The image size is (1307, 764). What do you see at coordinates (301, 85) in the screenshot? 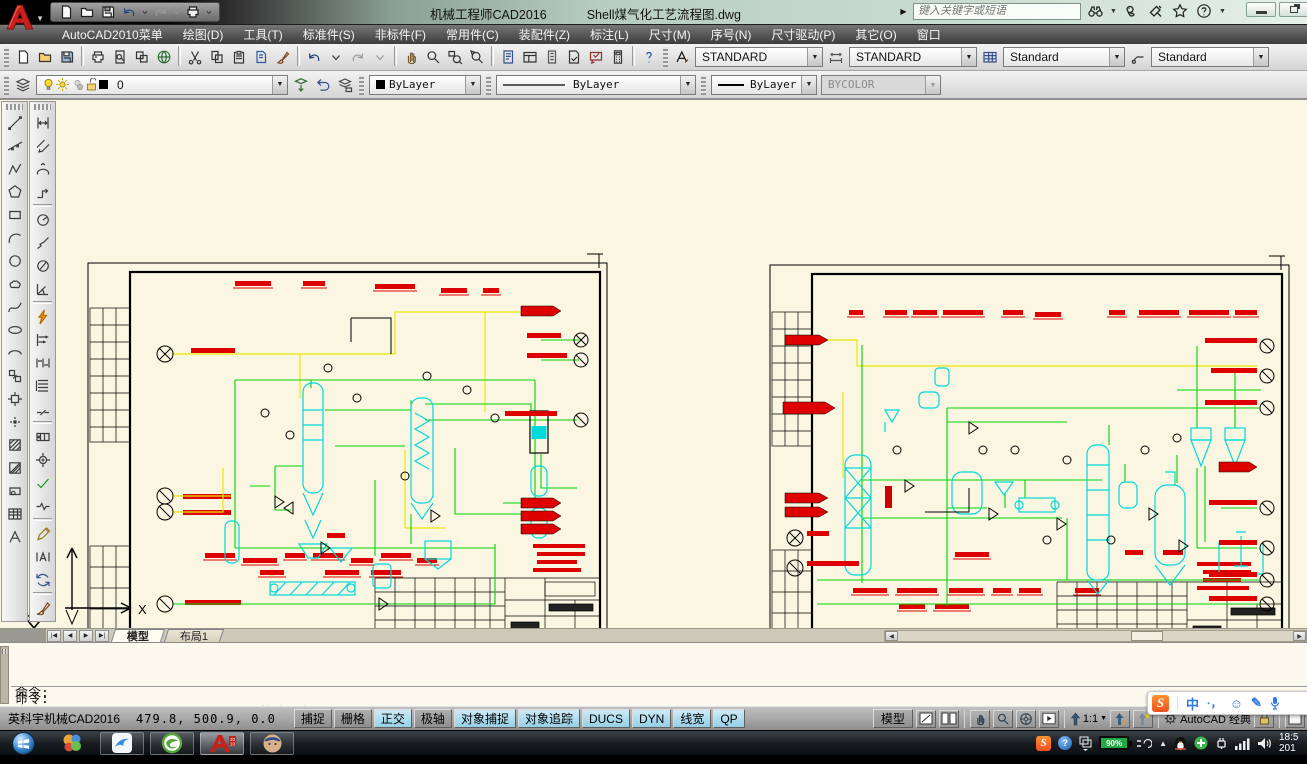
I see `make-object-layer-current-icon` at bounding box center [301, 85].